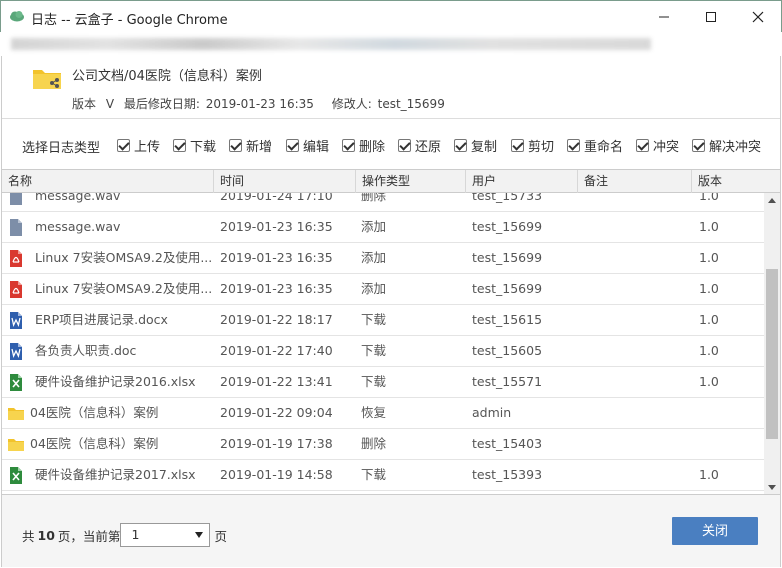 The height and width of the screenshot is (568, 782). I want to click on filter-add: 新增, so click(250, 145).